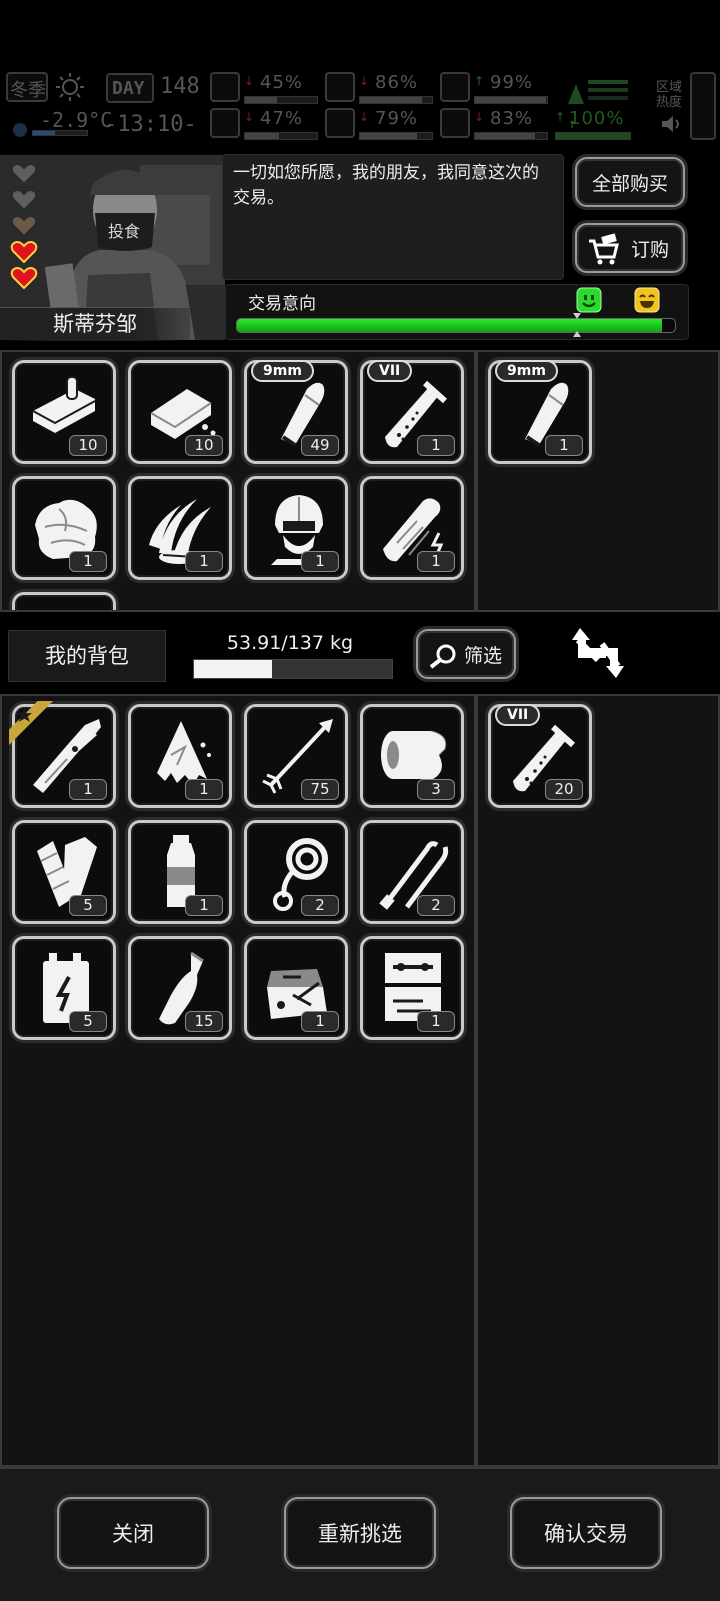  I want to click on magnifier-icon, so click(442, 656).